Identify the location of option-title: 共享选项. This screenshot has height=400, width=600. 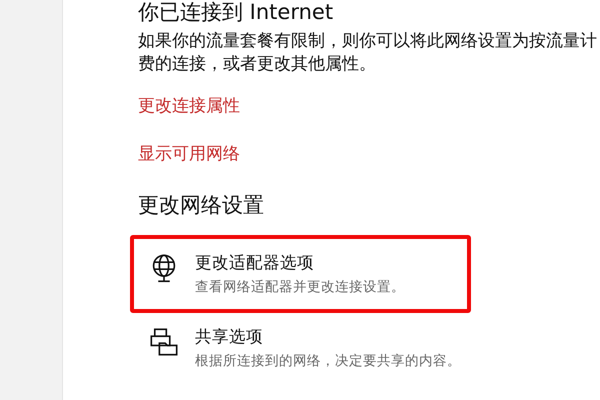
(229, 337).